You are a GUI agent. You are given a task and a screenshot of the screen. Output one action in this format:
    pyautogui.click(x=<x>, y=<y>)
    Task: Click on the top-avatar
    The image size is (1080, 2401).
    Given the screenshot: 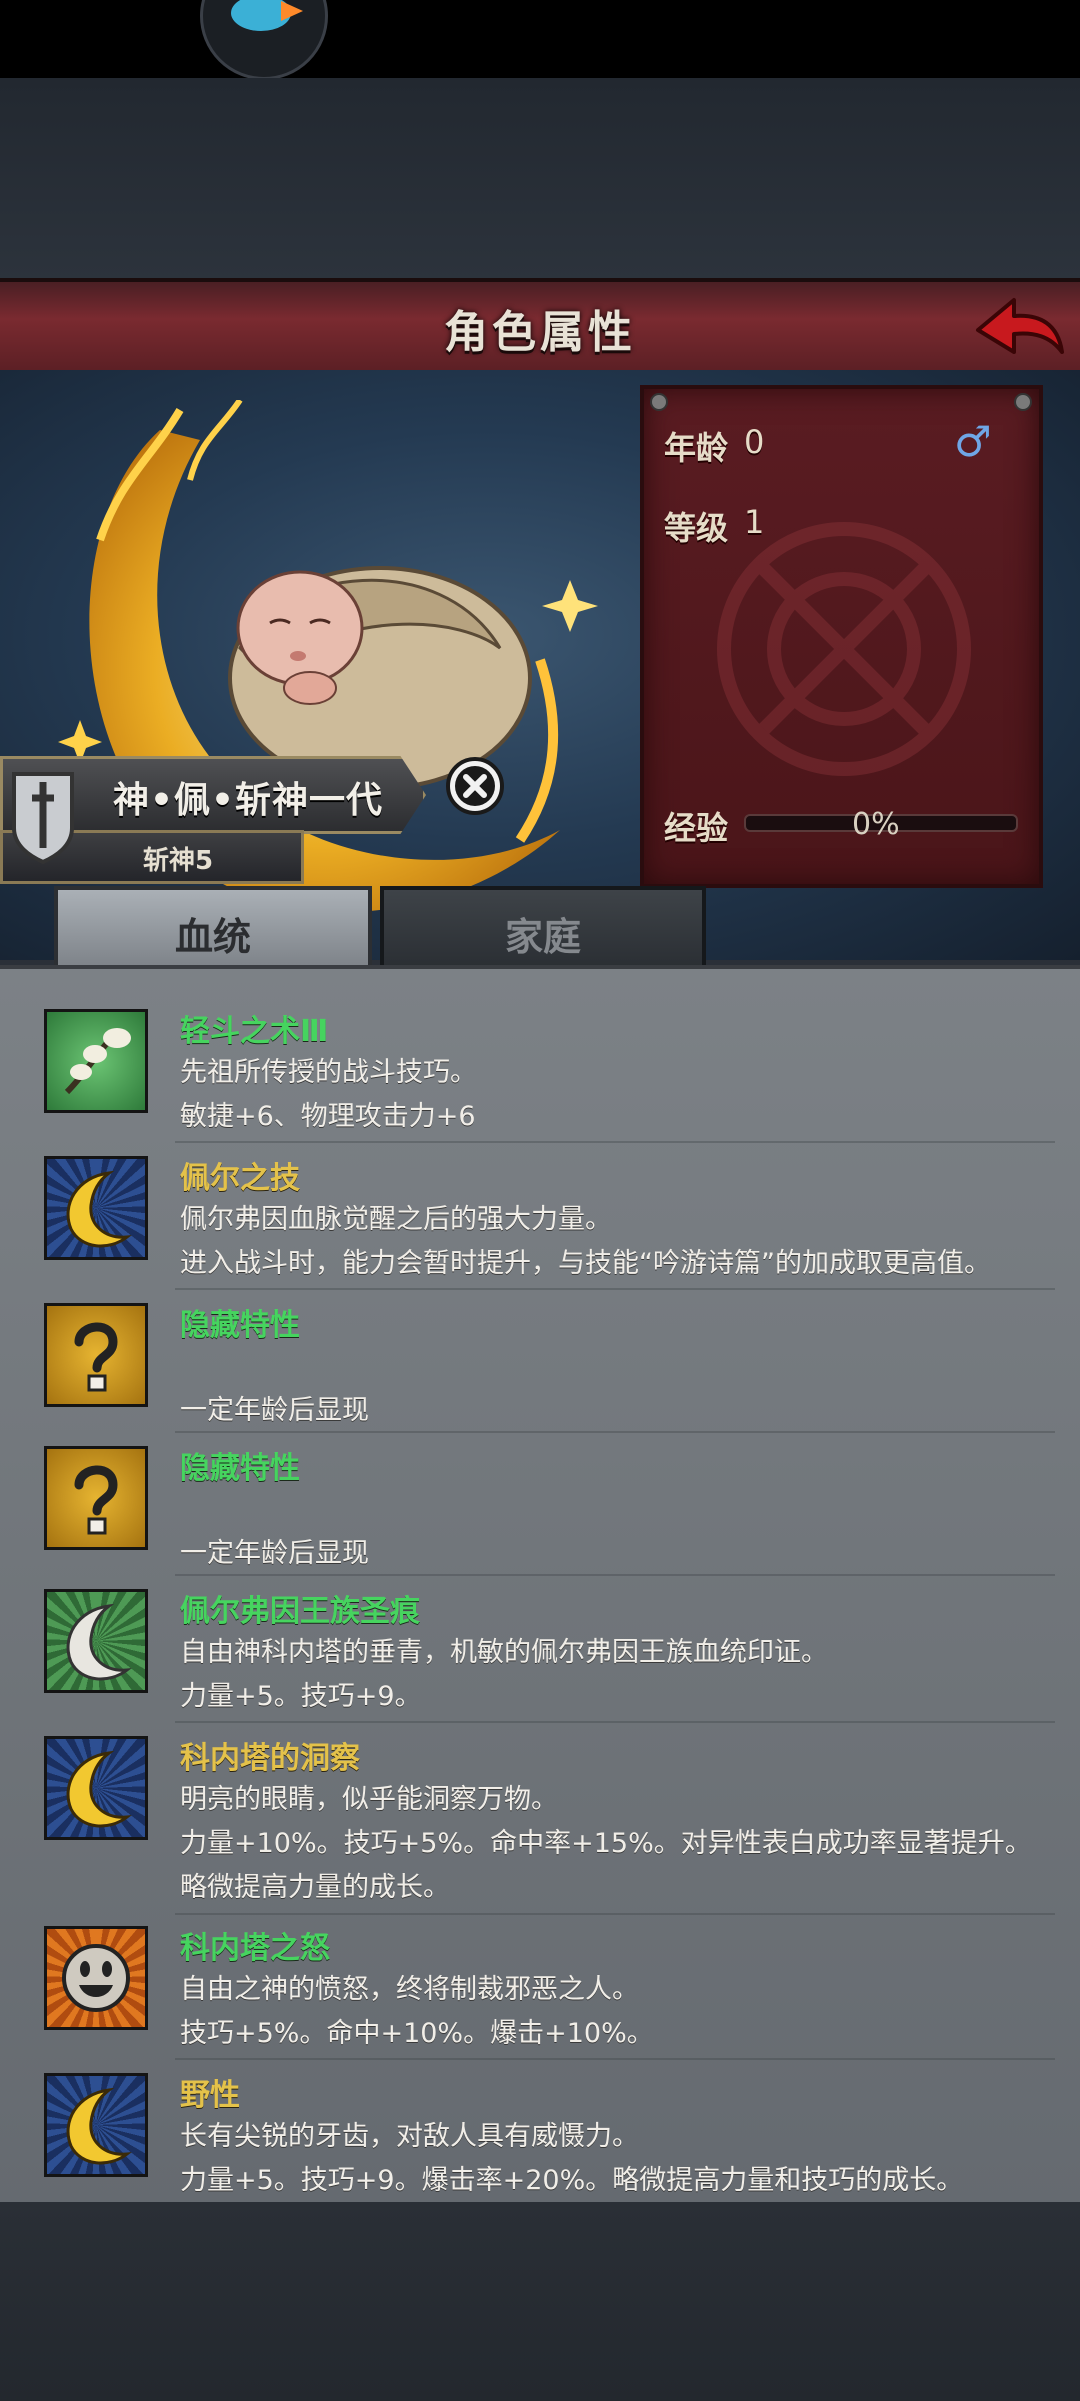 What is the action you would take?
    pyautogui.click(x=264, y=40)
    